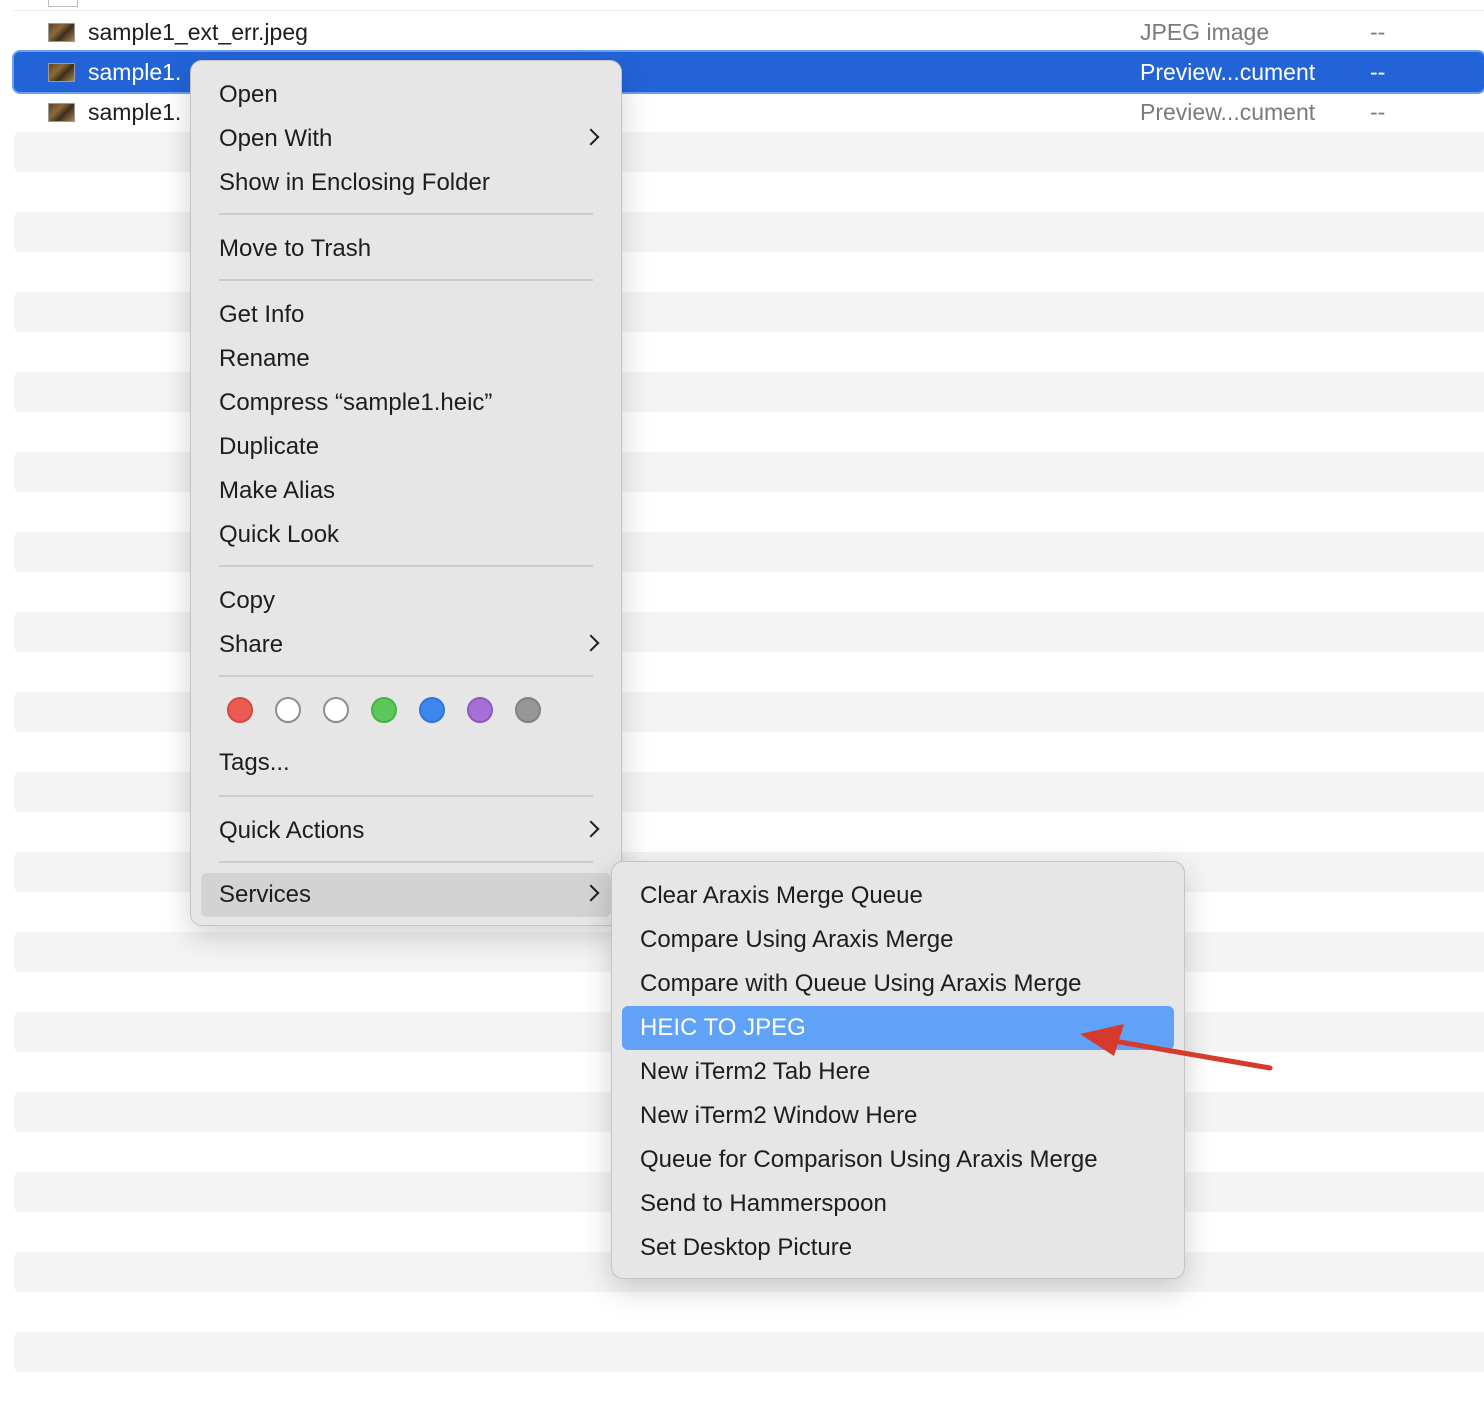 The width and height of the screenshot is (1484, 1414). Describe the element at coordinates (406, 831) in the screenshot. I see `menu-item-quick-actions: Quick Actions` at that location.